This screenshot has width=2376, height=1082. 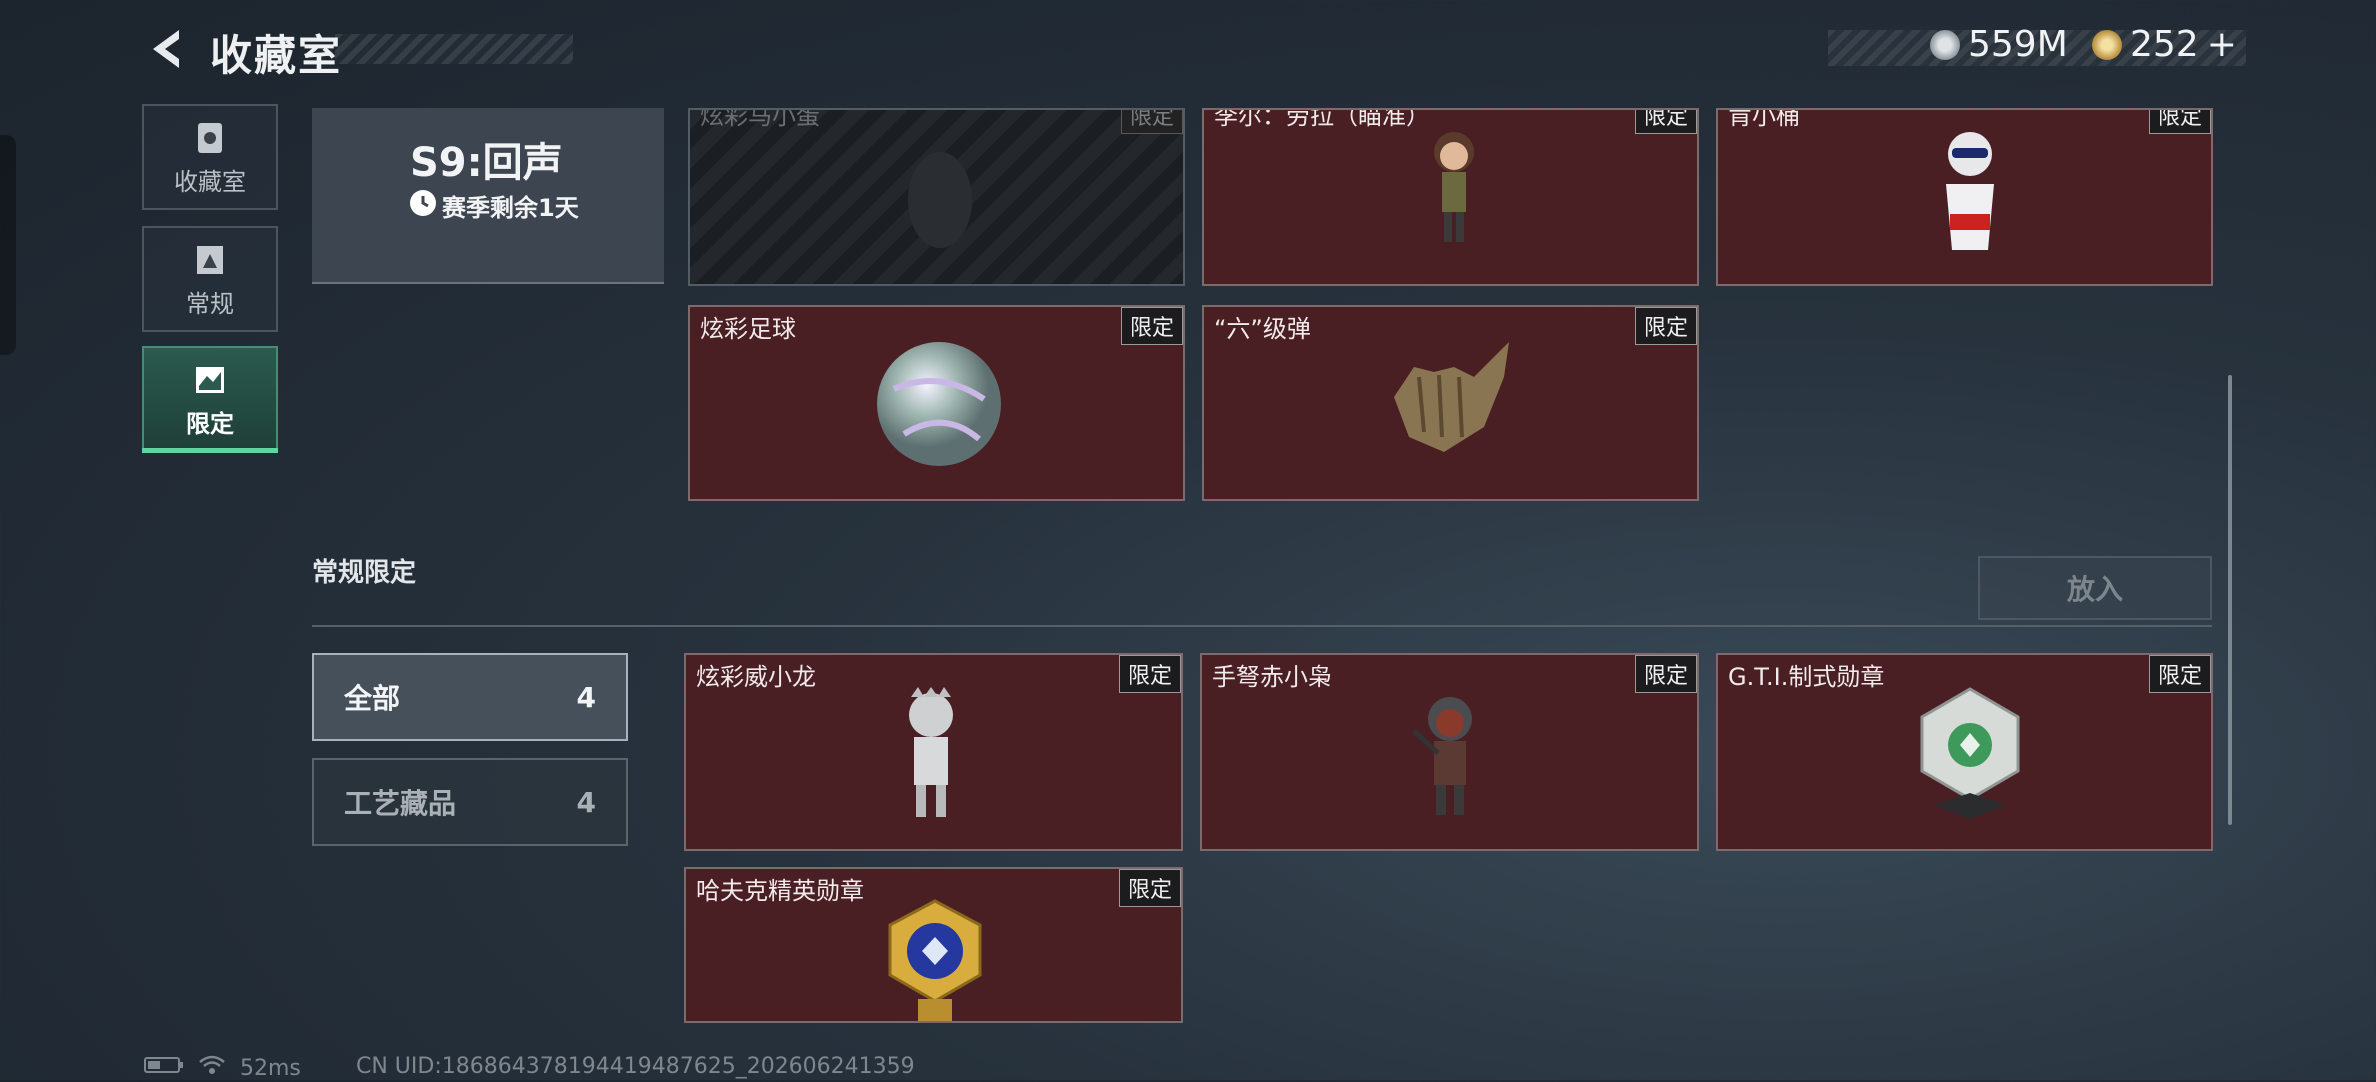 I want to click on gold-currency-value: 252, so click(x=2164, y=44).